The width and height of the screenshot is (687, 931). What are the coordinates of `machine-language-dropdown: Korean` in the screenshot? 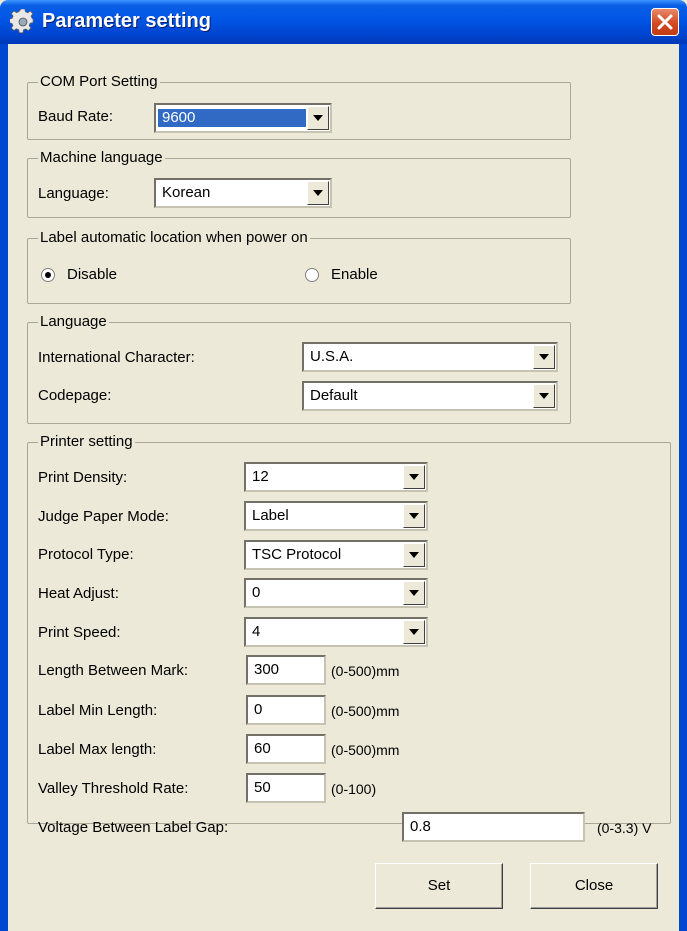 It's located at (243, 193).